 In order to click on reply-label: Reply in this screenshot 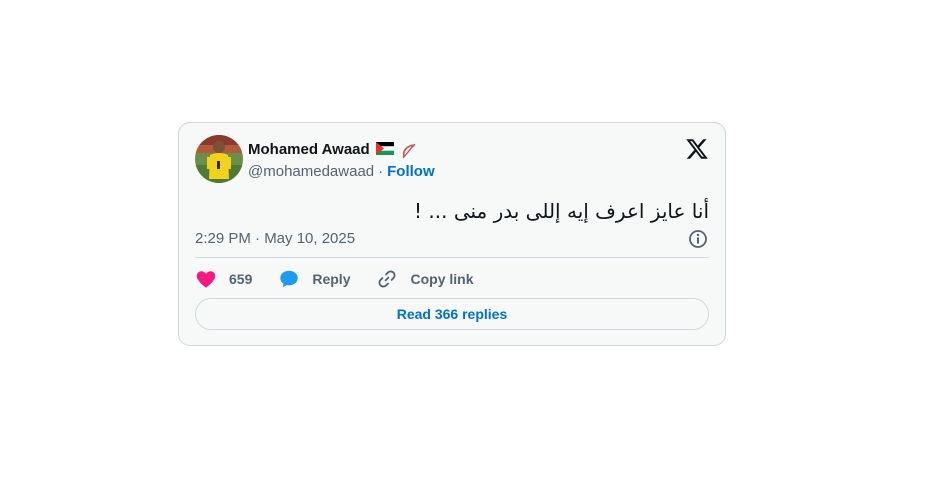, I will do `click(331, 279)`.